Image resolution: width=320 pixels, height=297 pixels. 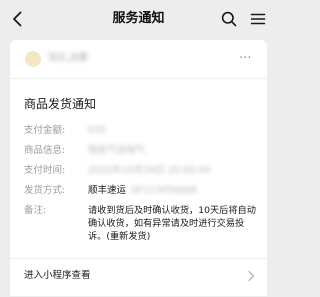 I want to click on field-value: 2022年10月28日 20:00:04, so click(x=149, y=170).